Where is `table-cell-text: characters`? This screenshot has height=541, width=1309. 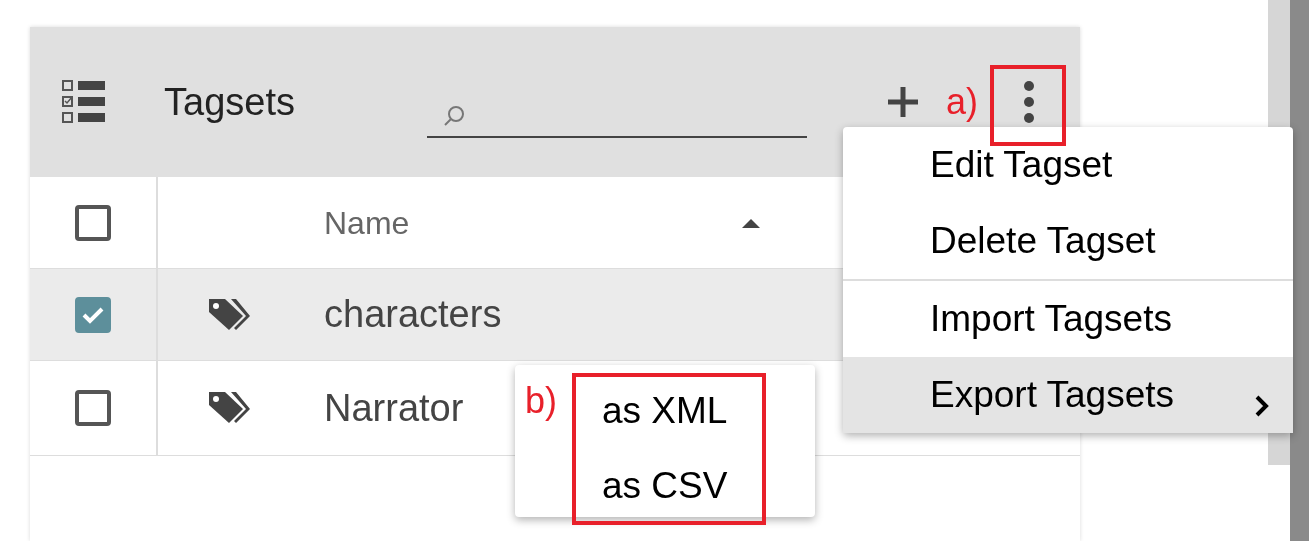 table-cell-text: characters is located at coordinates (413, 314).